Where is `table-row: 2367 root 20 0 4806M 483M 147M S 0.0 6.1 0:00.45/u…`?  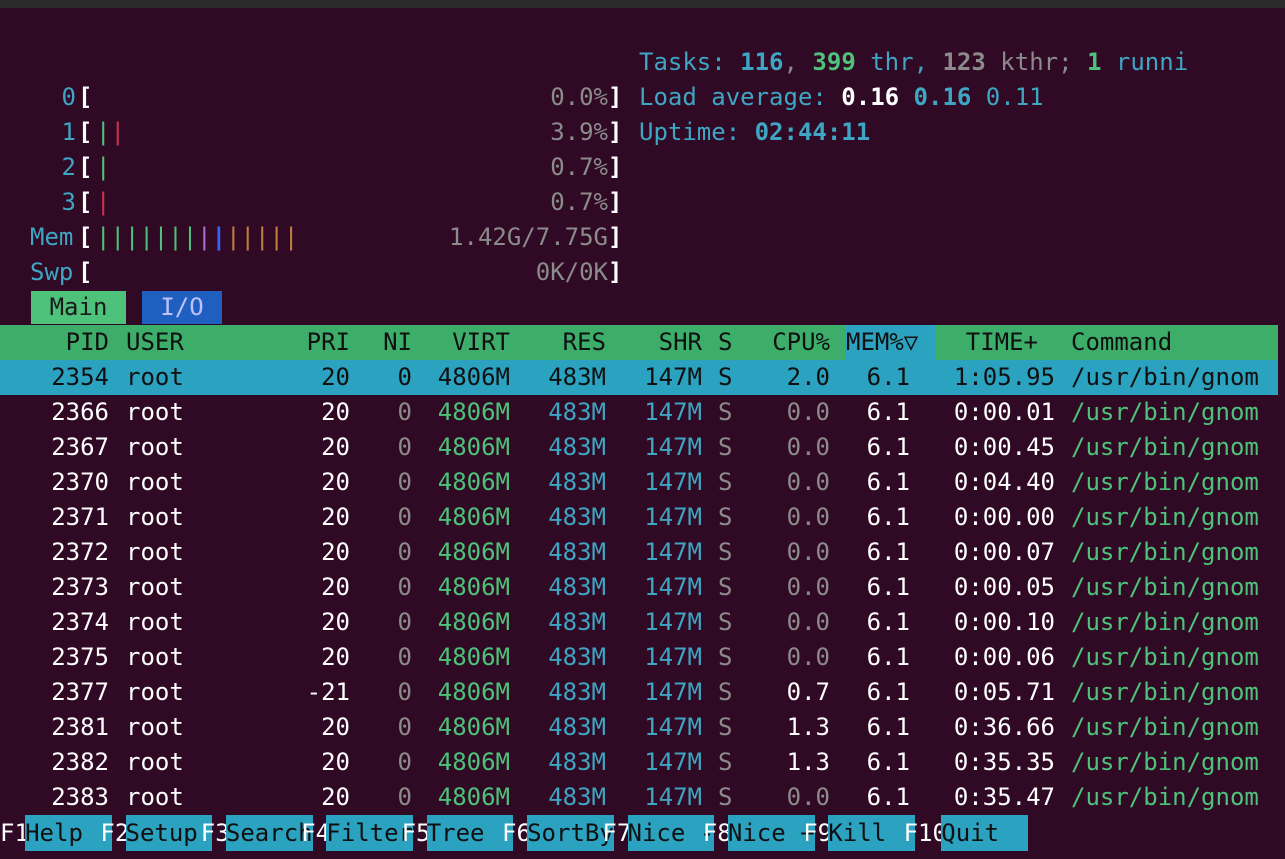
table-row: 2367 root 20 0 4806M 483M 147M S 0.0 6.1 0:00.45/u… is located at coordinates (639, 447).